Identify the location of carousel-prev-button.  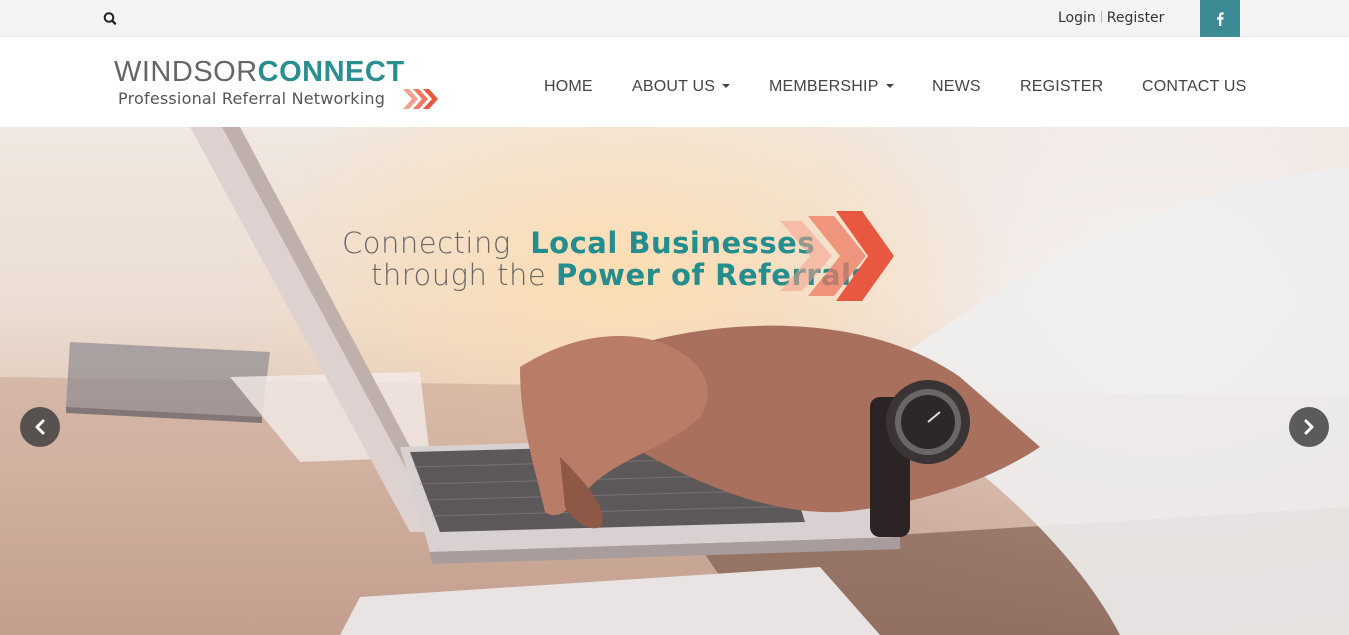
(40, 427).